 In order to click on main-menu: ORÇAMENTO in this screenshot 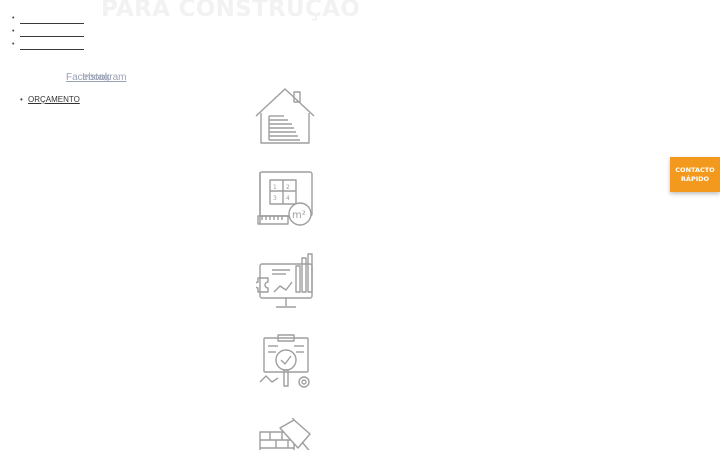, I will do `click(50, 99)`.